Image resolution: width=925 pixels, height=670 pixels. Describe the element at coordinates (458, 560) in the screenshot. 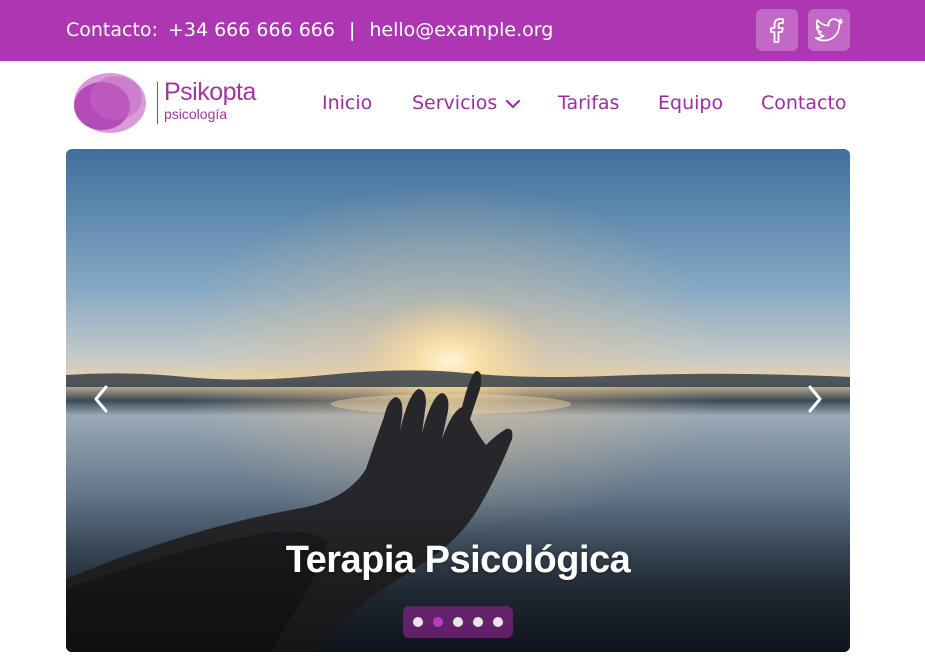

I see `slide-title: Terapia Psicológica` at that location.